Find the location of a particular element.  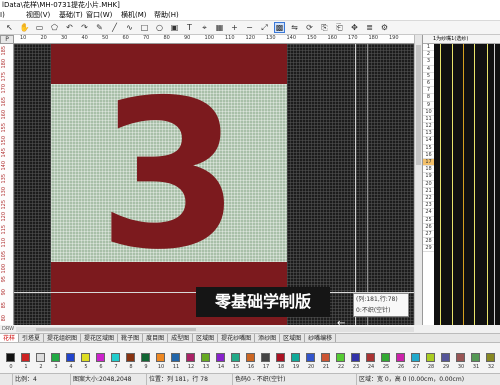

copy-icon: ⎘ is located at coordinates (324, 27).